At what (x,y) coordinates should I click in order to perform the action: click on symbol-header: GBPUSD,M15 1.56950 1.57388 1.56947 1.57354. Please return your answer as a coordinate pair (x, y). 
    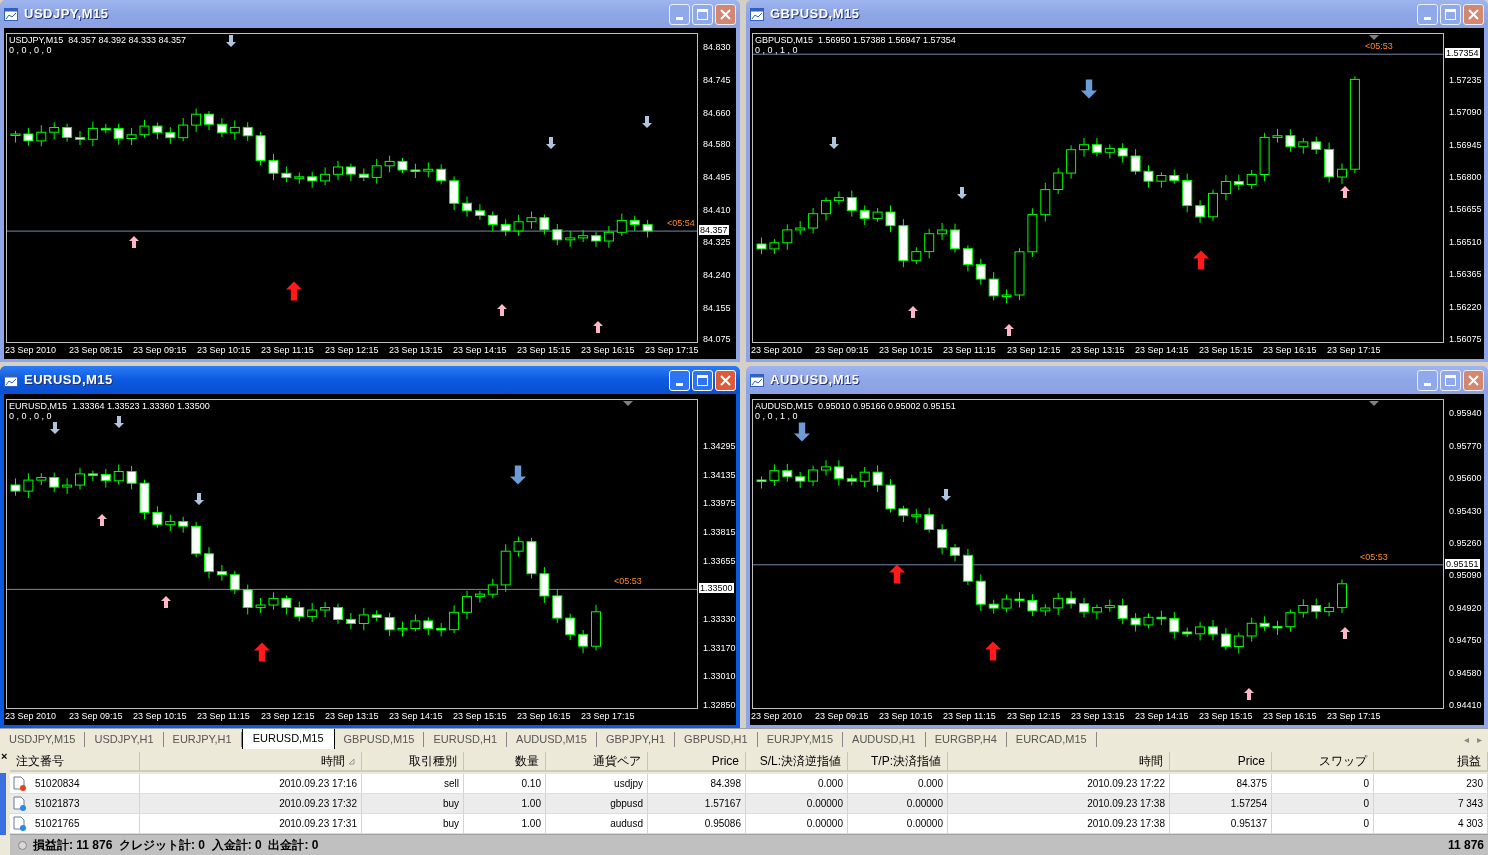
    Looking at the image, I should click on (855, 40).